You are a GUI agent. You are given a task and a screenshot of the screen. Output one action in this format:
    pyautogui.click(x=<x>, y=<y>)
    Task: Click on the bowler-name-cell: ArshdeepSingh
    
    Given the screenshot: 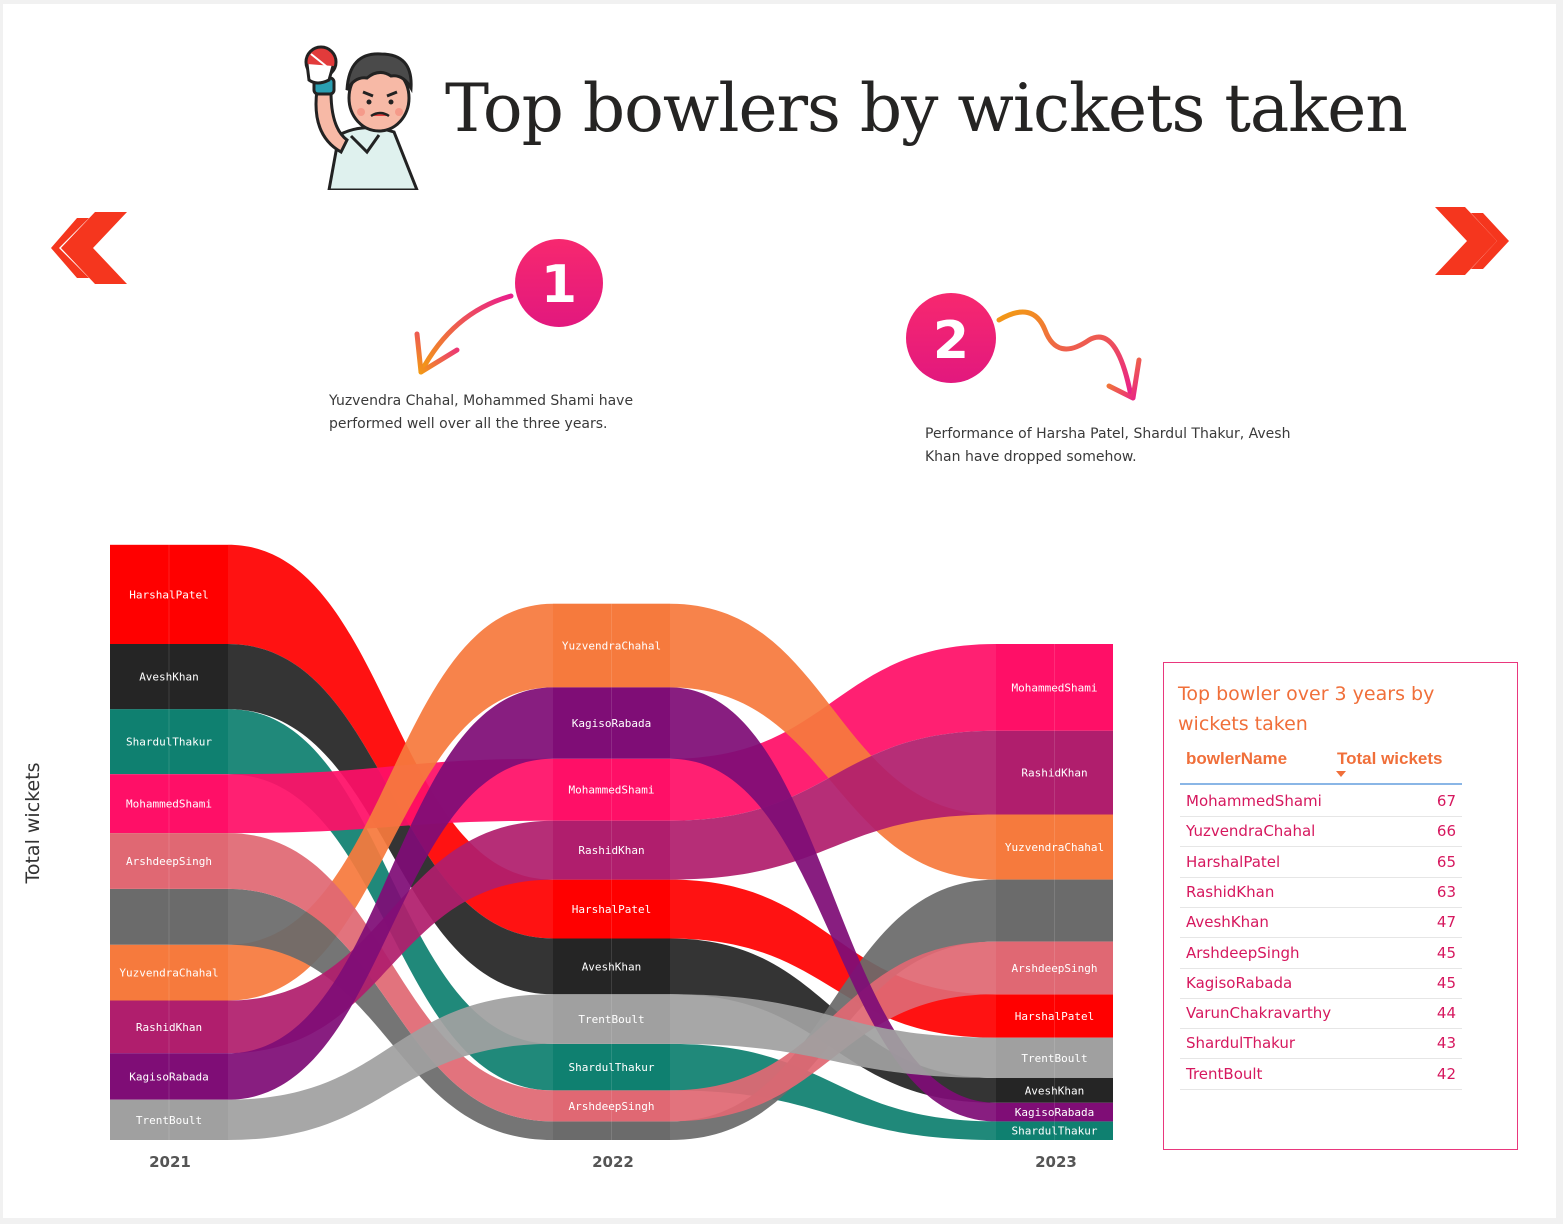 What is the action you would take?
    pyautogui.click(x=1243, y=952)
    